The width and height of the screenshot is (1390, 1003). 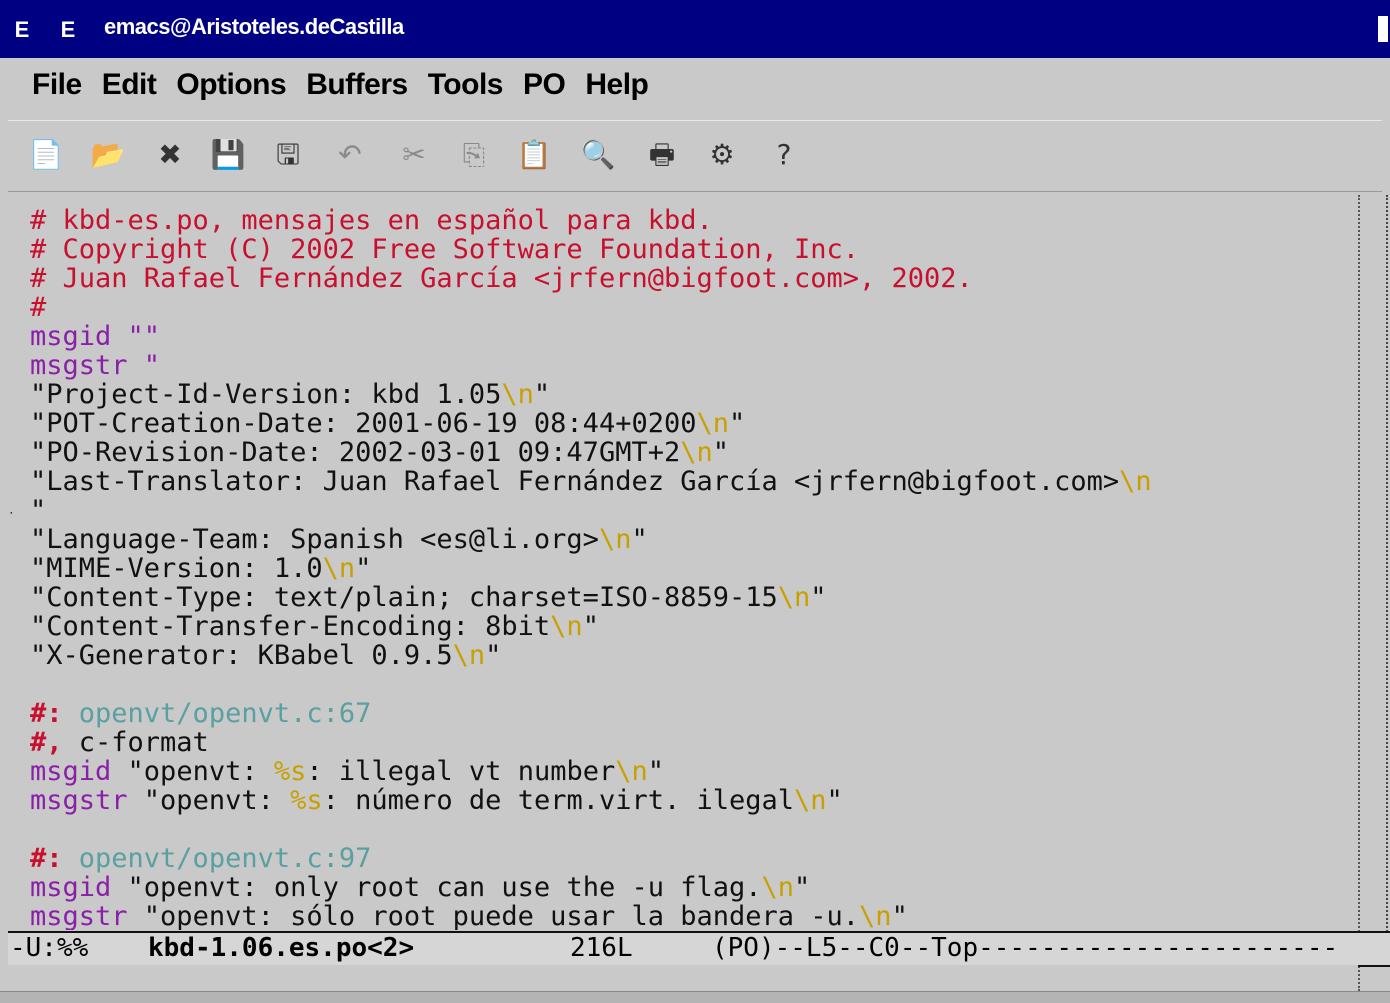 What do you see at coordinates (57, 85) in the screenshot?
I see `menu-file: File` at bounding box center [57, 85].